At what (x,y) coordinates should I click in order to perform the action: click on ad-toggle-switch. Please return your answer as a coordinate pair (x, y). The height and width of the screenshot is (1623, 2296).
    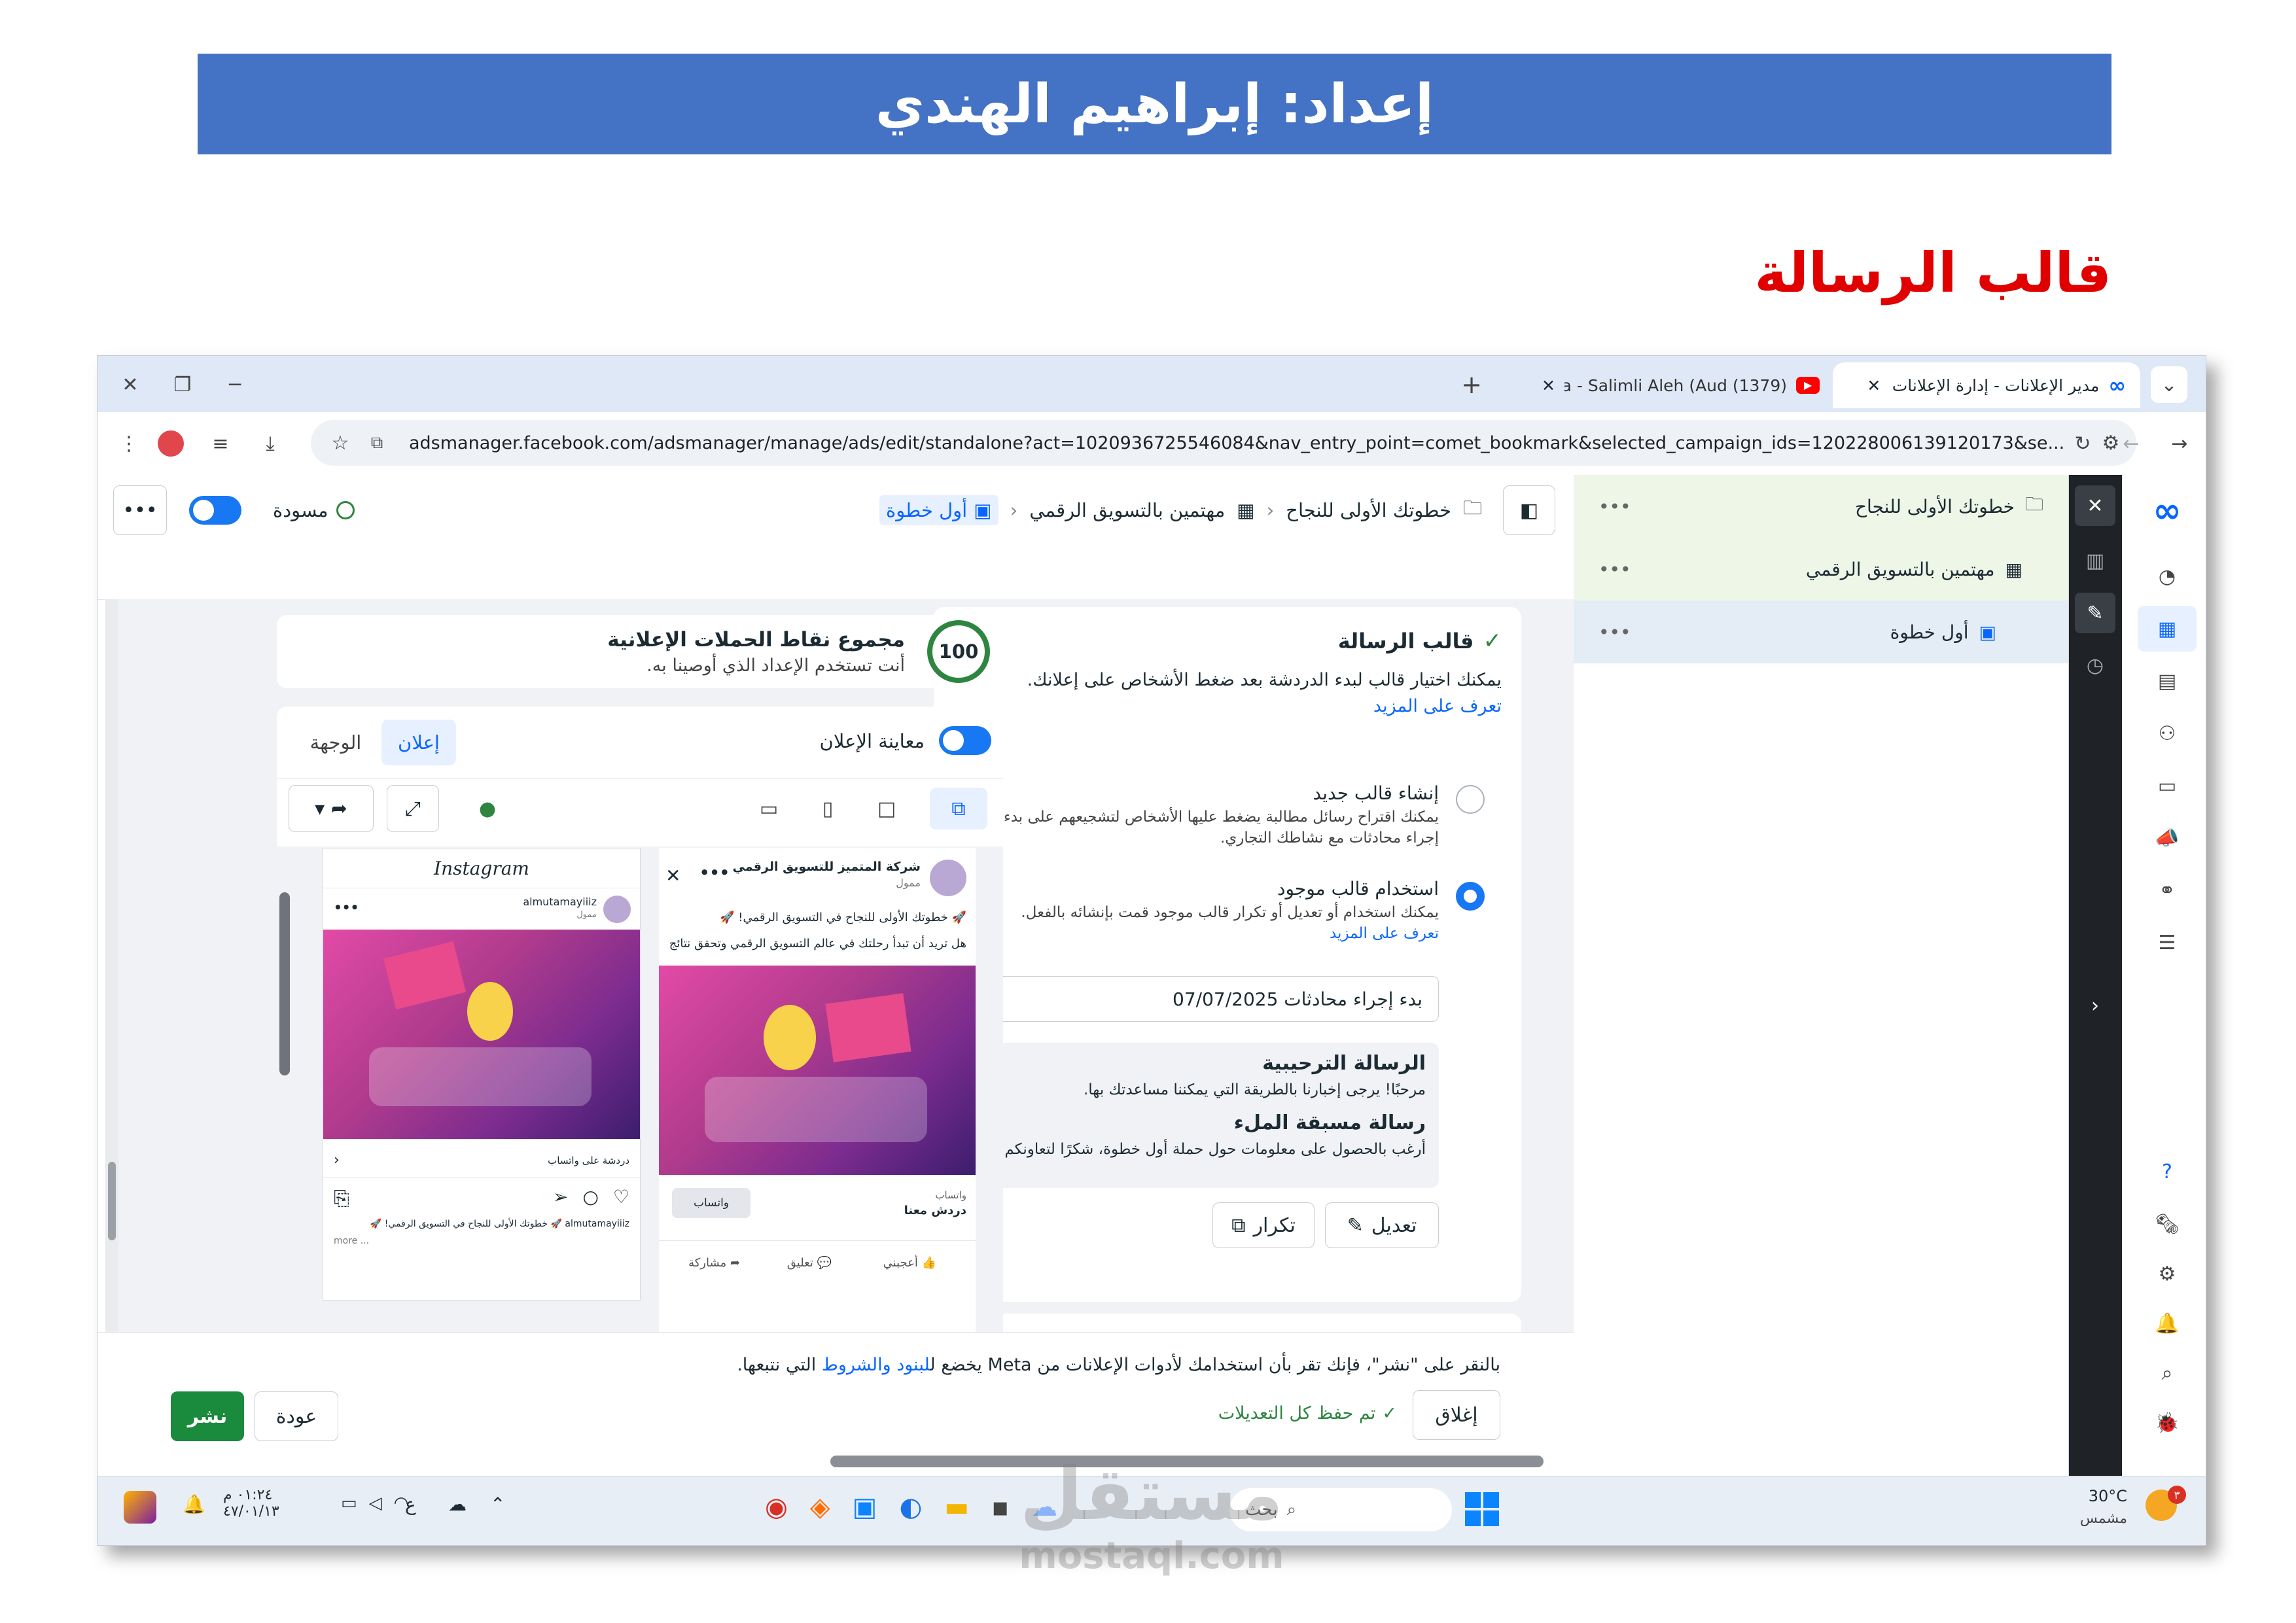
    Looking at the image, I should click on (215, 511).